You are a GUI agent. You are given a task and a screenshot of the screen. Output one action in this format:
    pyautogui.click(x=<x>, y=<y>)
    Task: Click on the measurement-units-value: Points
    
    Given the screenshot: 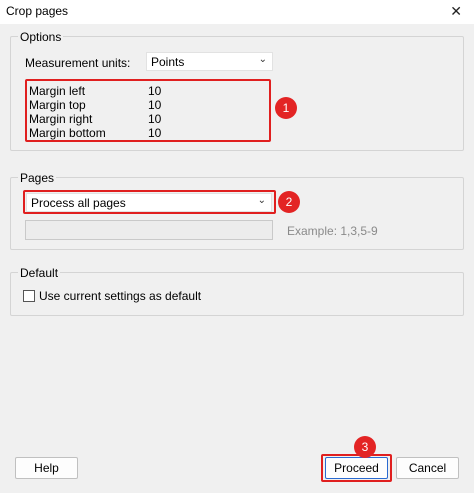 What is the action you would take?
    pyautogui.click(x=168, y=62)
    